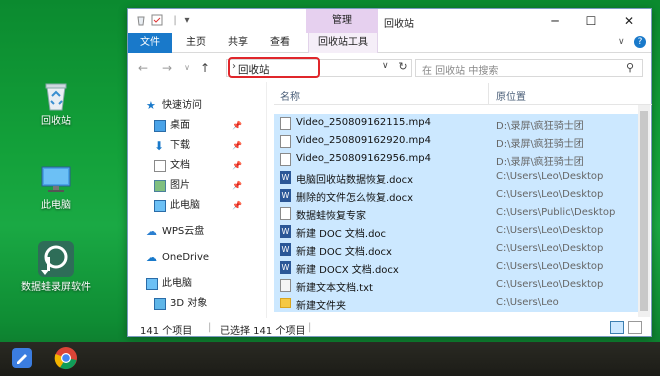 The height and width of the screenshot is (376, 660). What do you see at coordinates (56, 205) in the screenshot?
I see `desktop-icon-label: 此电脑` at bounding box center [56, 205].